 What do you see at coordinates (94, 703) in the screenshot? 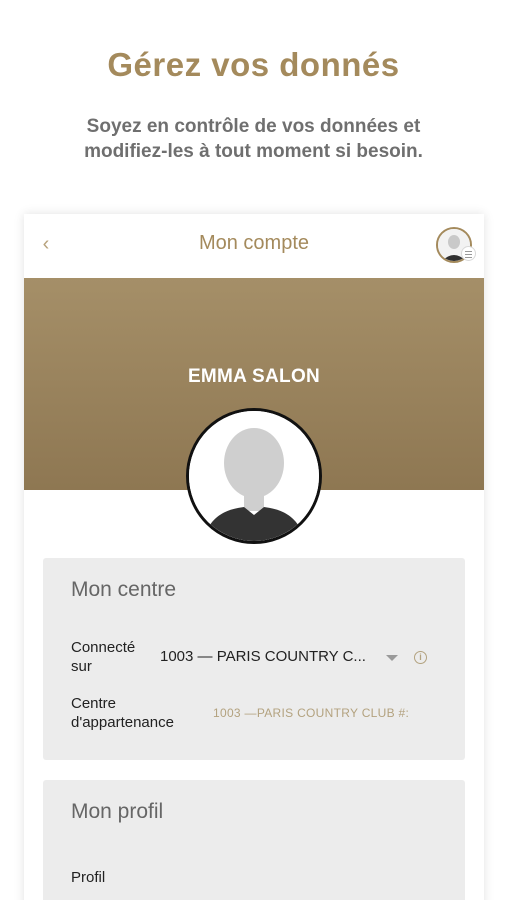
I see `membership-label-line1: Centre` at bounding box center [94, 703].